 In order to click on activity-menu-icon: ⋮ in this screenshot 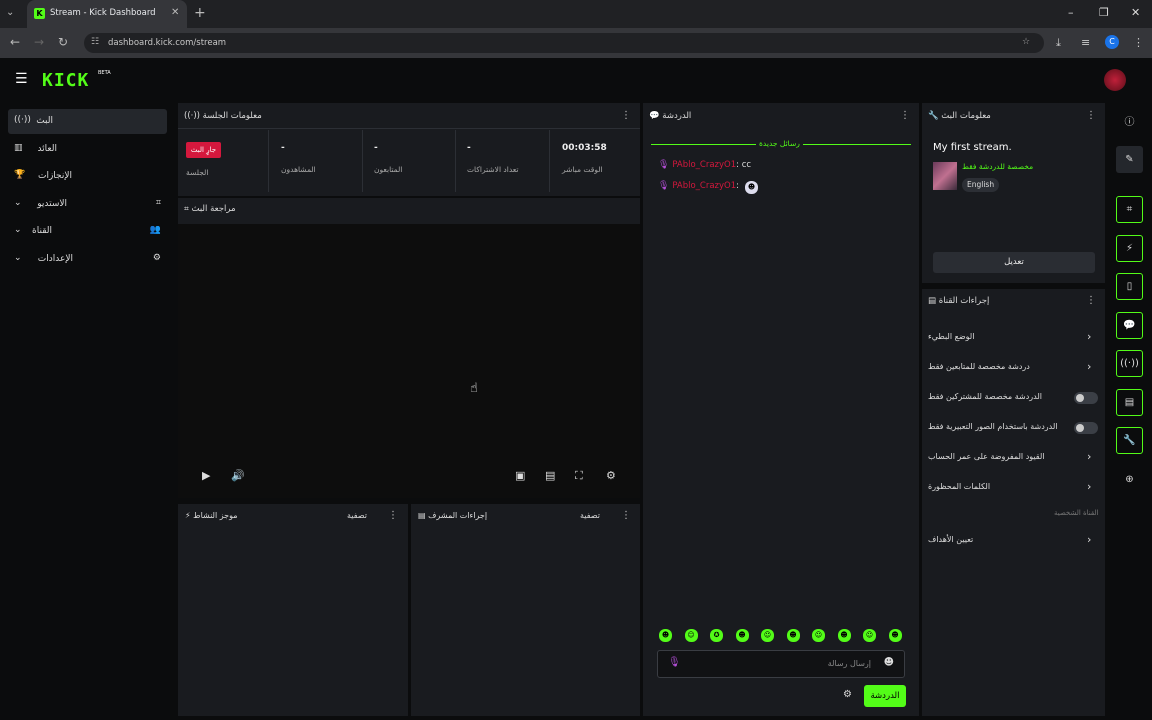, I will do `click(393, 515)`.